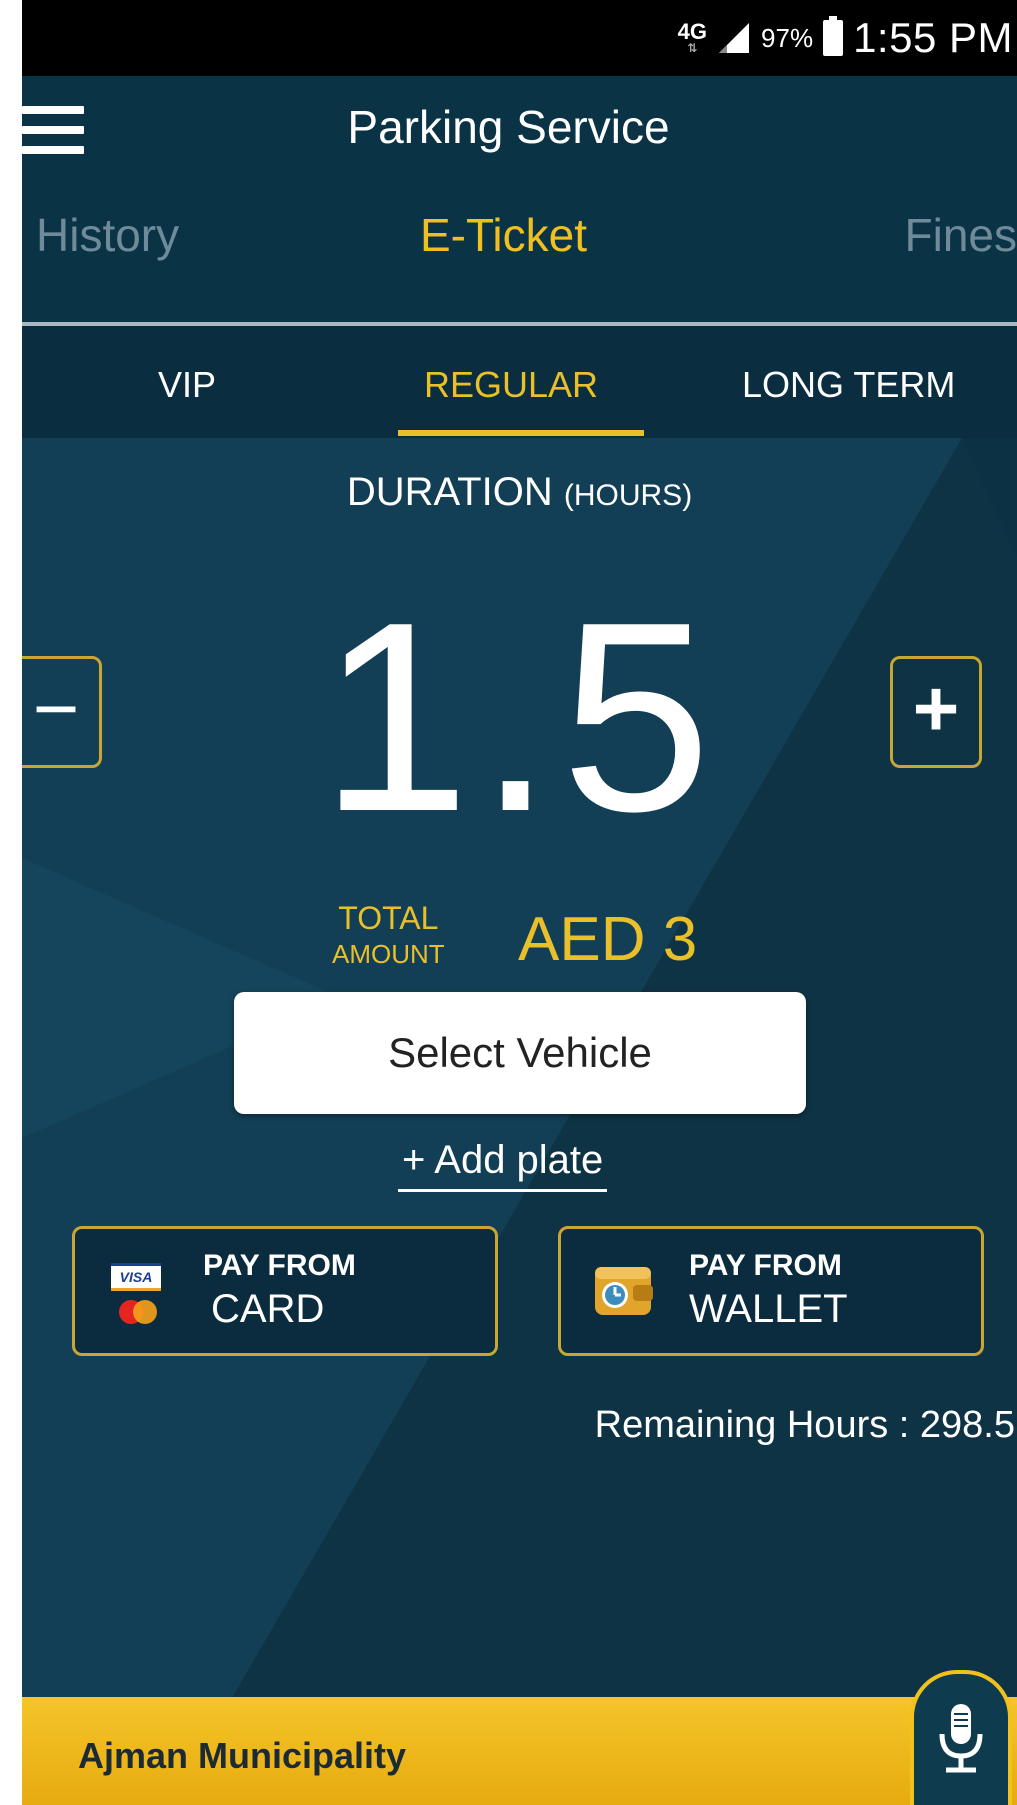 The width and height of the screenshot is (1017, 1805). I want to click on duration-unit-text: (HOURS), so click(628, 495).